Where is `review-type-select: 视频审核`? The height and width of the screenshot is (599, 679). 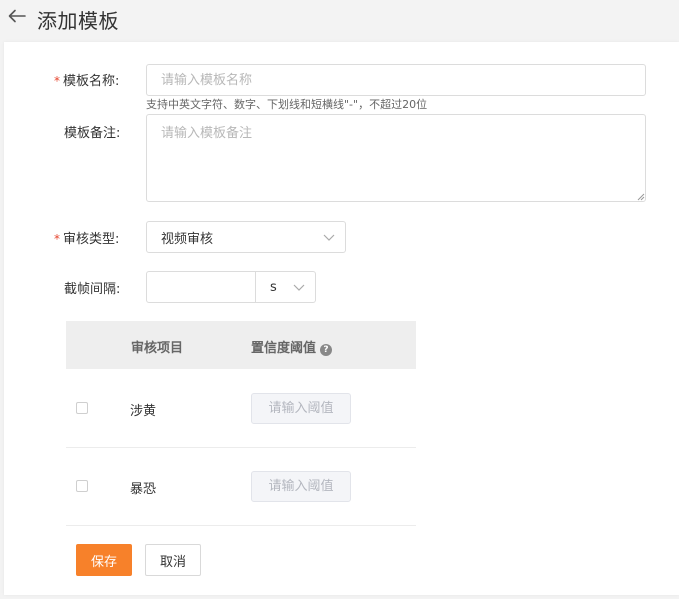
review-type-select: 视频审核 is located at coordinates (246, 237).